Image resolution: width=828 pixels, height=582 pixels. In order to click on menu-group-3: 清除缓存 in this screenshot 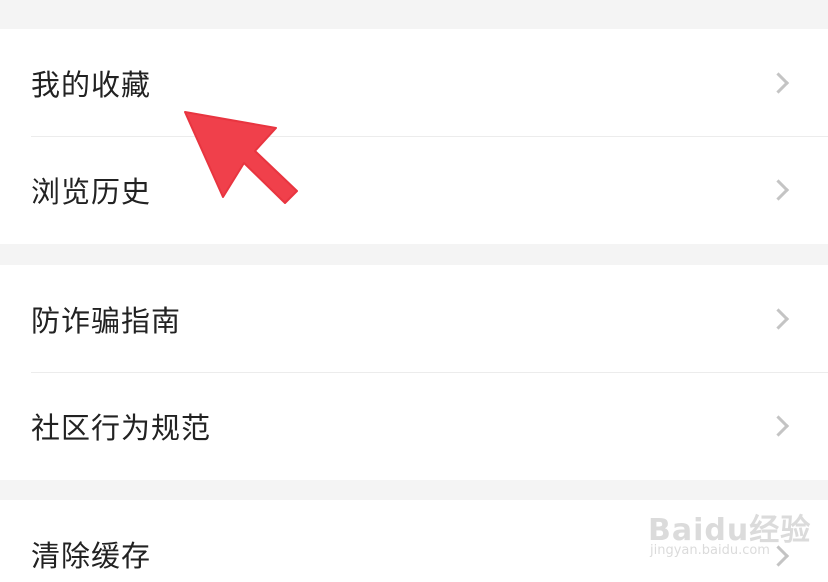, I will do `click(414, 541)`.